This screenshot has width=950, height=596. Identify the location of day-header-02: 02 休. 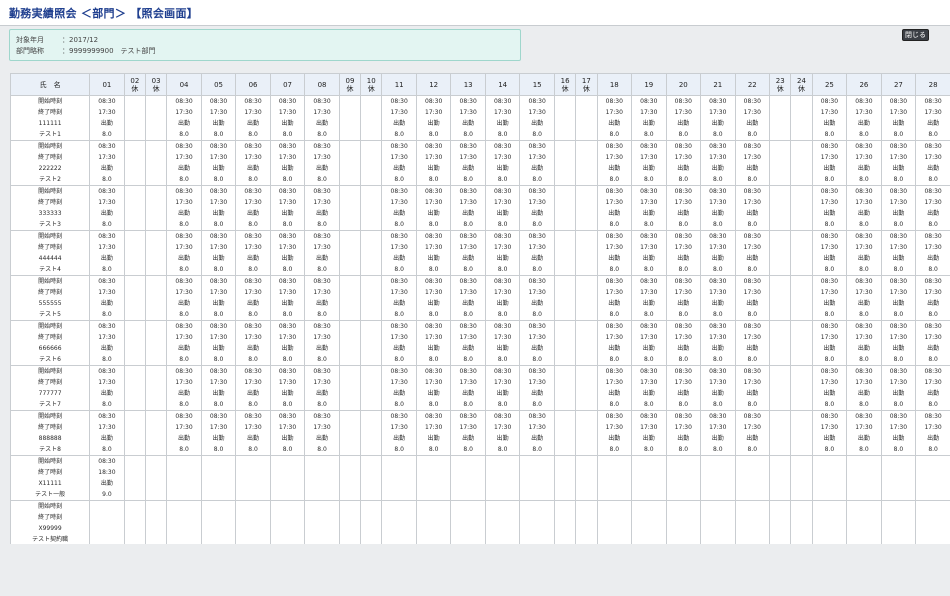
(134, 84).